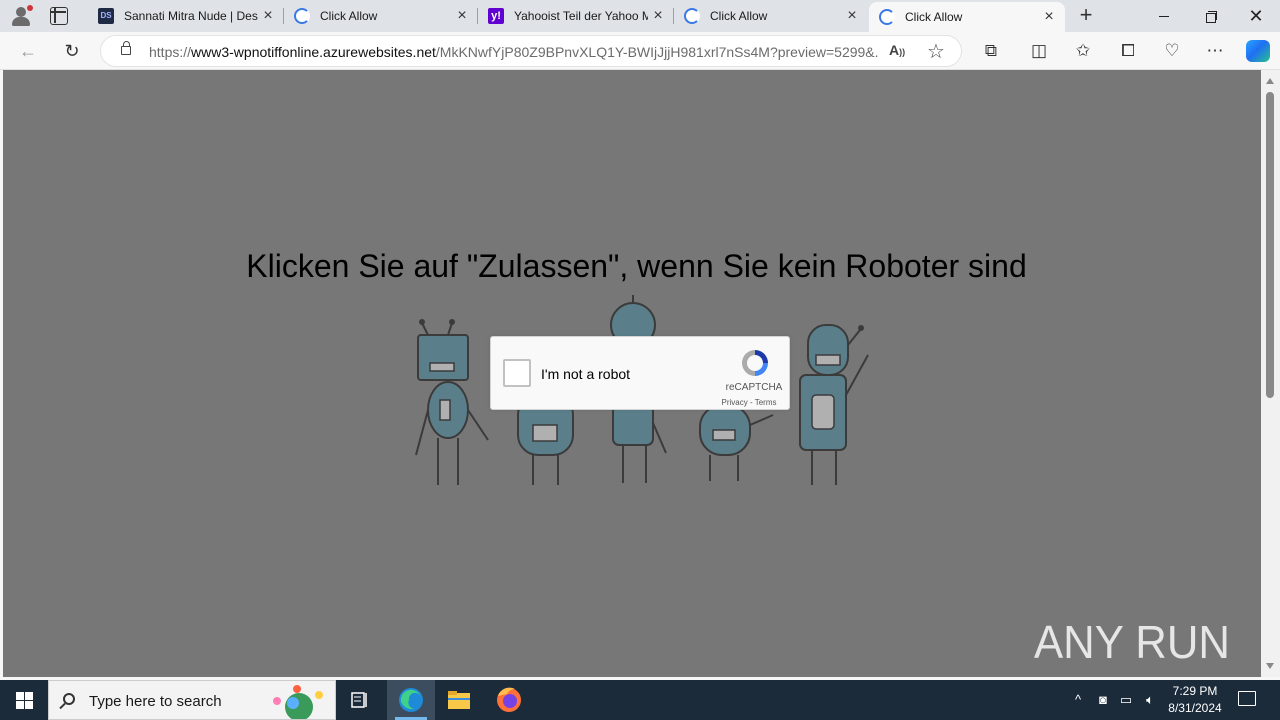 The width and height of the screenshot is (1280, 720). What do you see at coordinates (936, 51) in the screenshot?
I see `favorite-star-icon: ☆` at bounding box center [936, 51].